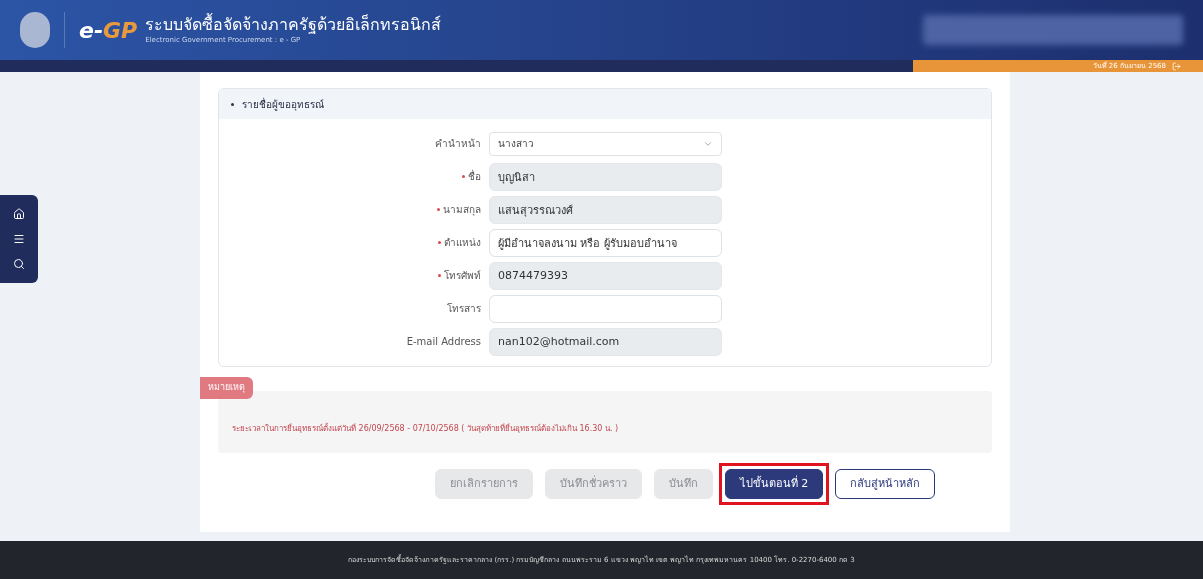 Image resolution: width=1203 pixels, height=579 pixels. I want to click on field-label: นามสกุล, so click(462, 210).